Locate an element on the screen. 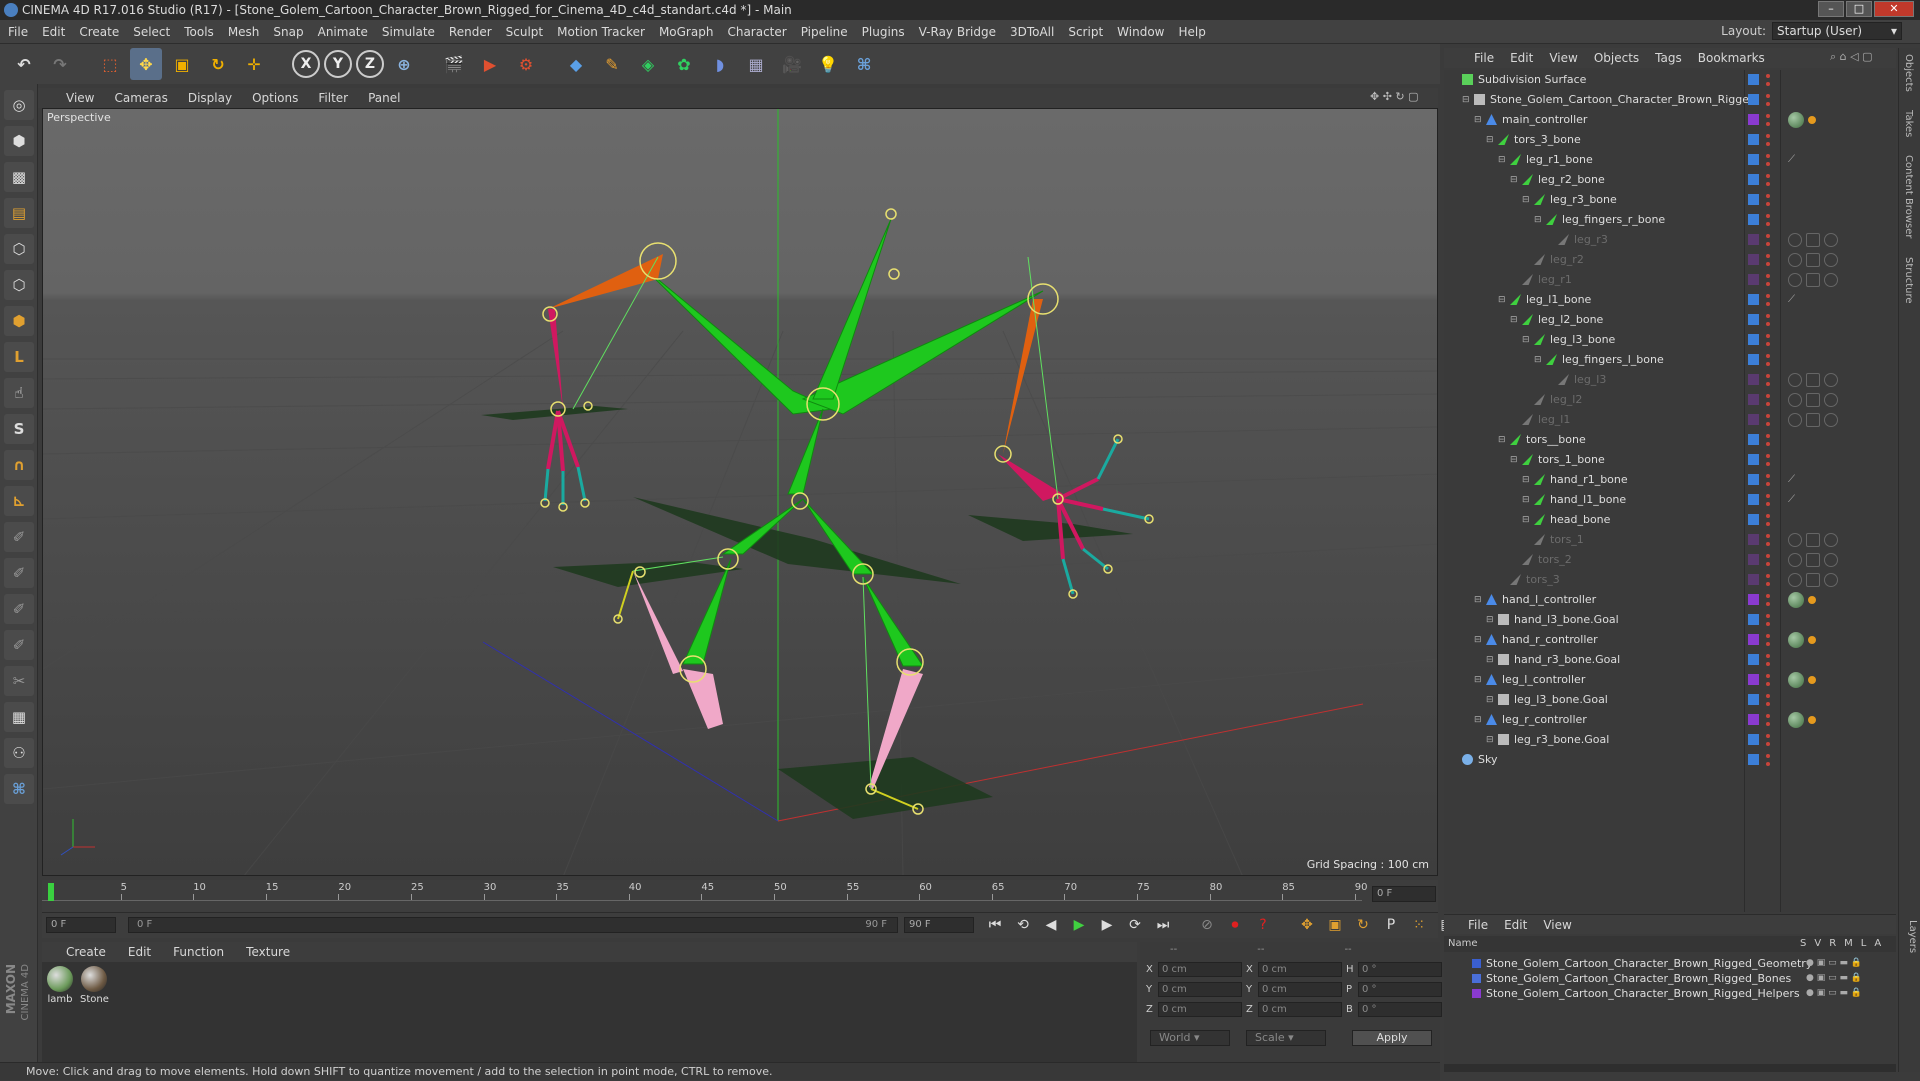 The height and width of the screenshot is (1081, 1920). deformer-icon: ◗ is located at coordinates (720, 64).